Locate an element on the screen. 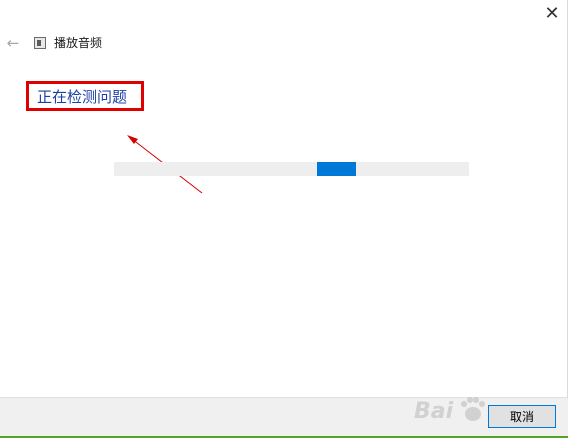 Image resolution: width=568 pixels, height=446 pixels. close-icon: ✕ is located at coordinates (552, 13).